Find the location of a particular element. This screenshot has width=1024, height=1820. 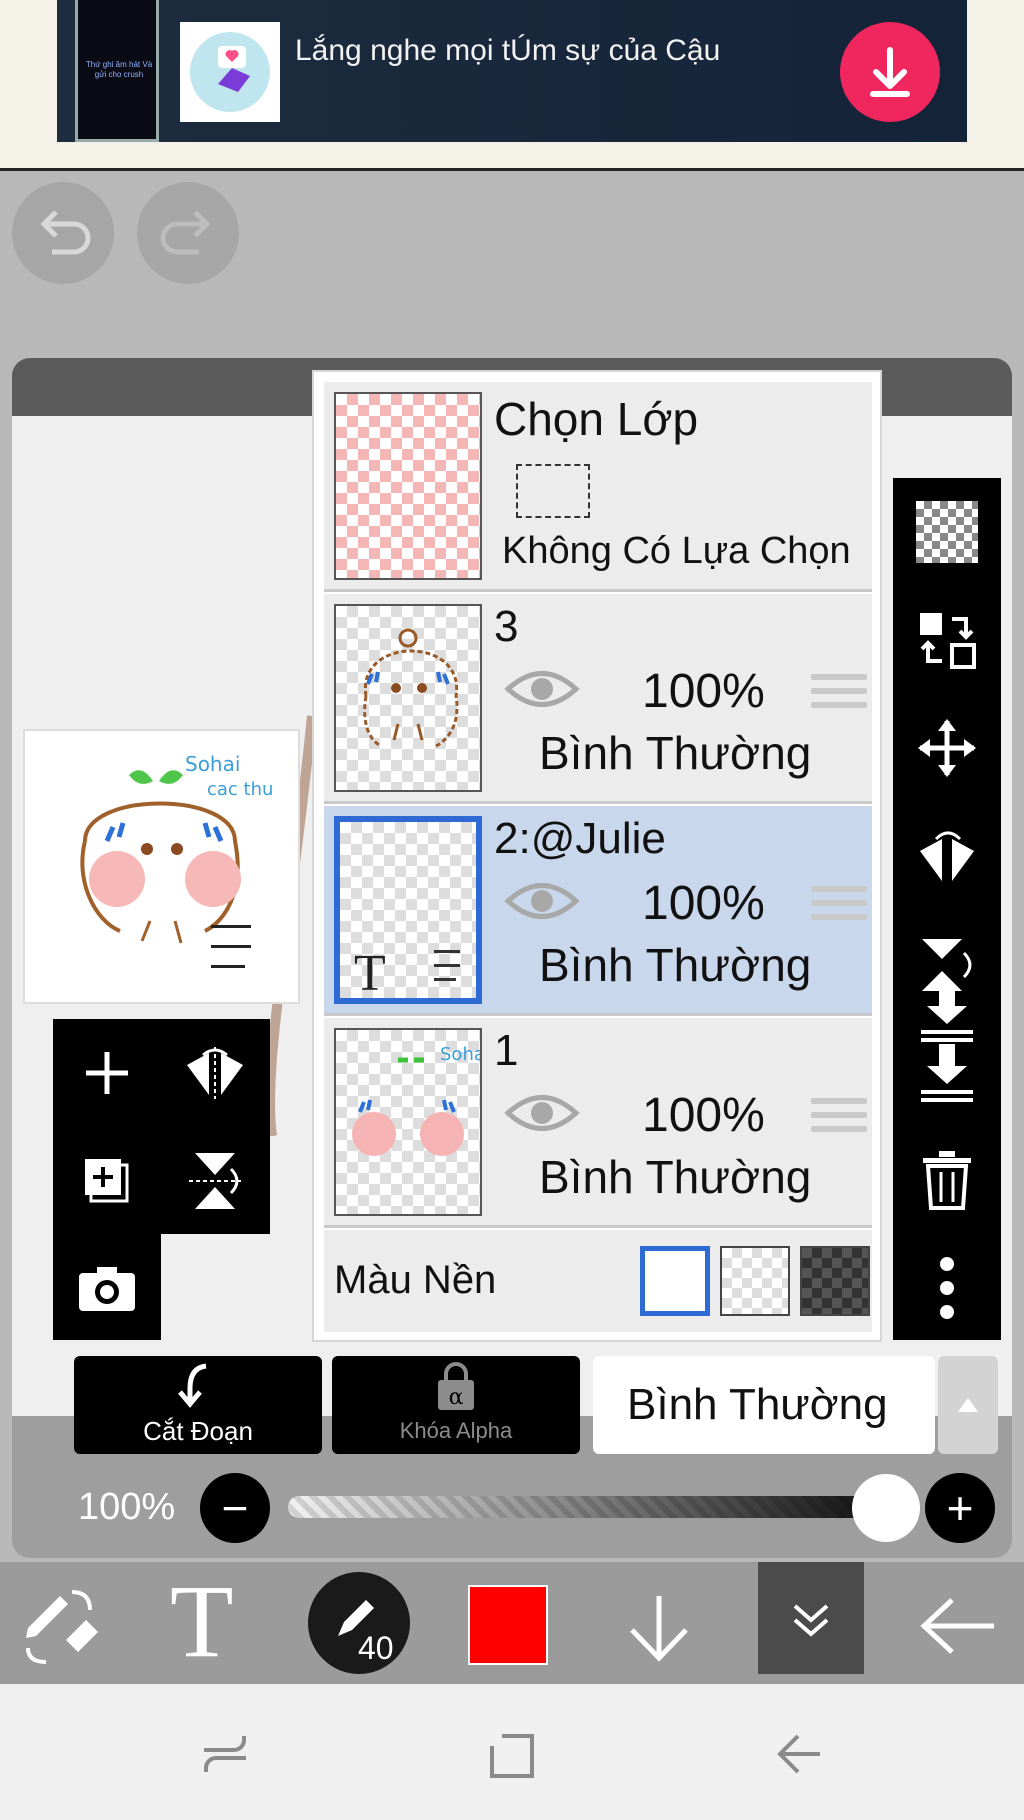

layer-name: 3 is located at coordinates (506, 626).